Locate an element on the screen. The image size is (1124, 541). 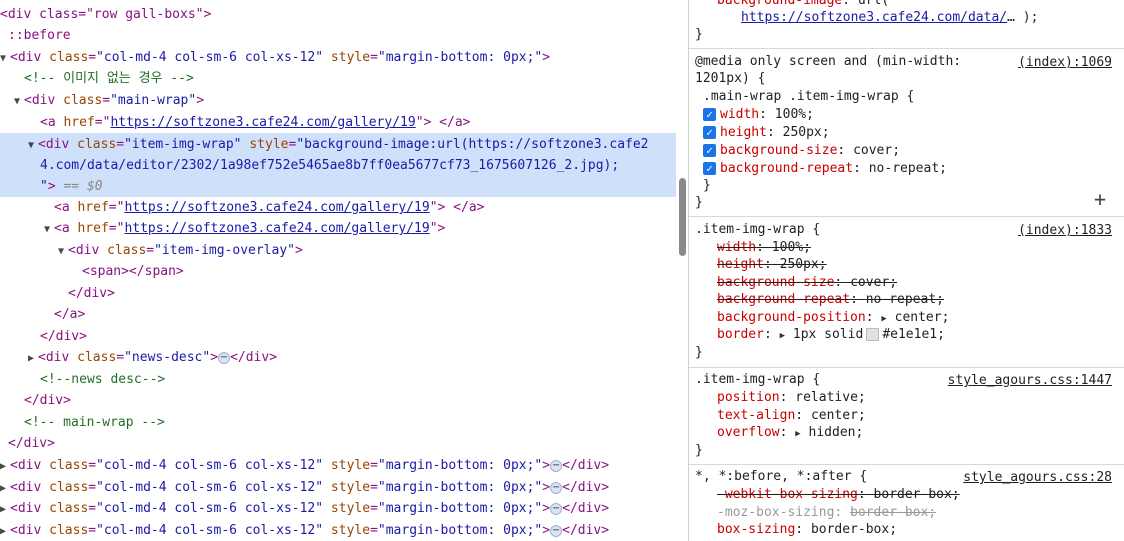
style-property-row: background-position: ▶ center; is located at coordinates (833, 318).